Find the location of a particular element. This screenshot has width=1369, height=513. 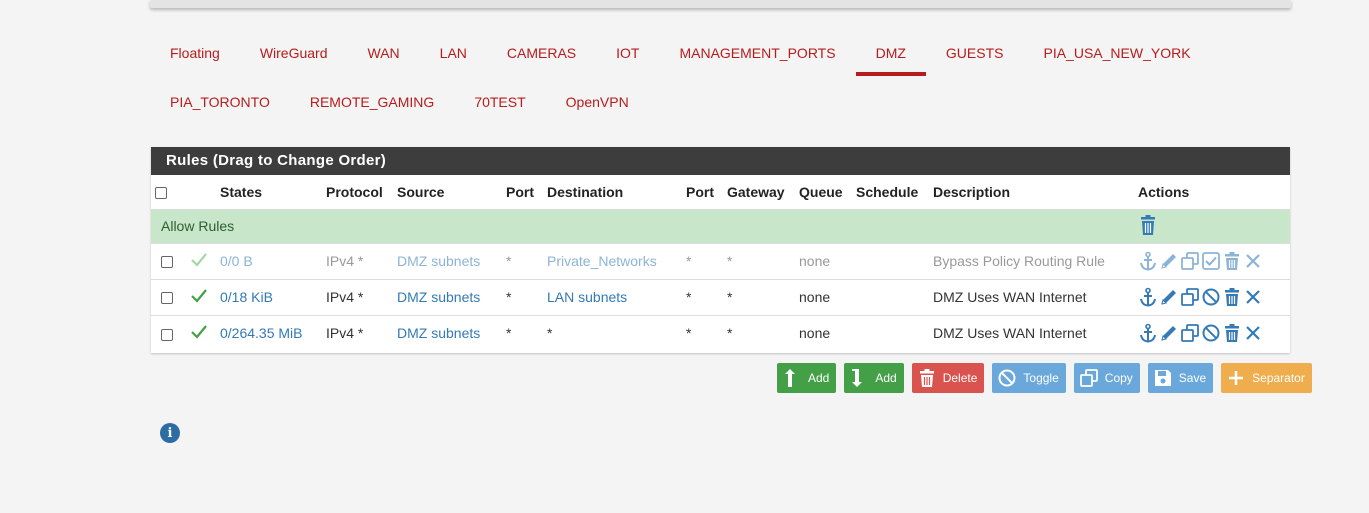

states-header: States is located at coordinates (241, 191).